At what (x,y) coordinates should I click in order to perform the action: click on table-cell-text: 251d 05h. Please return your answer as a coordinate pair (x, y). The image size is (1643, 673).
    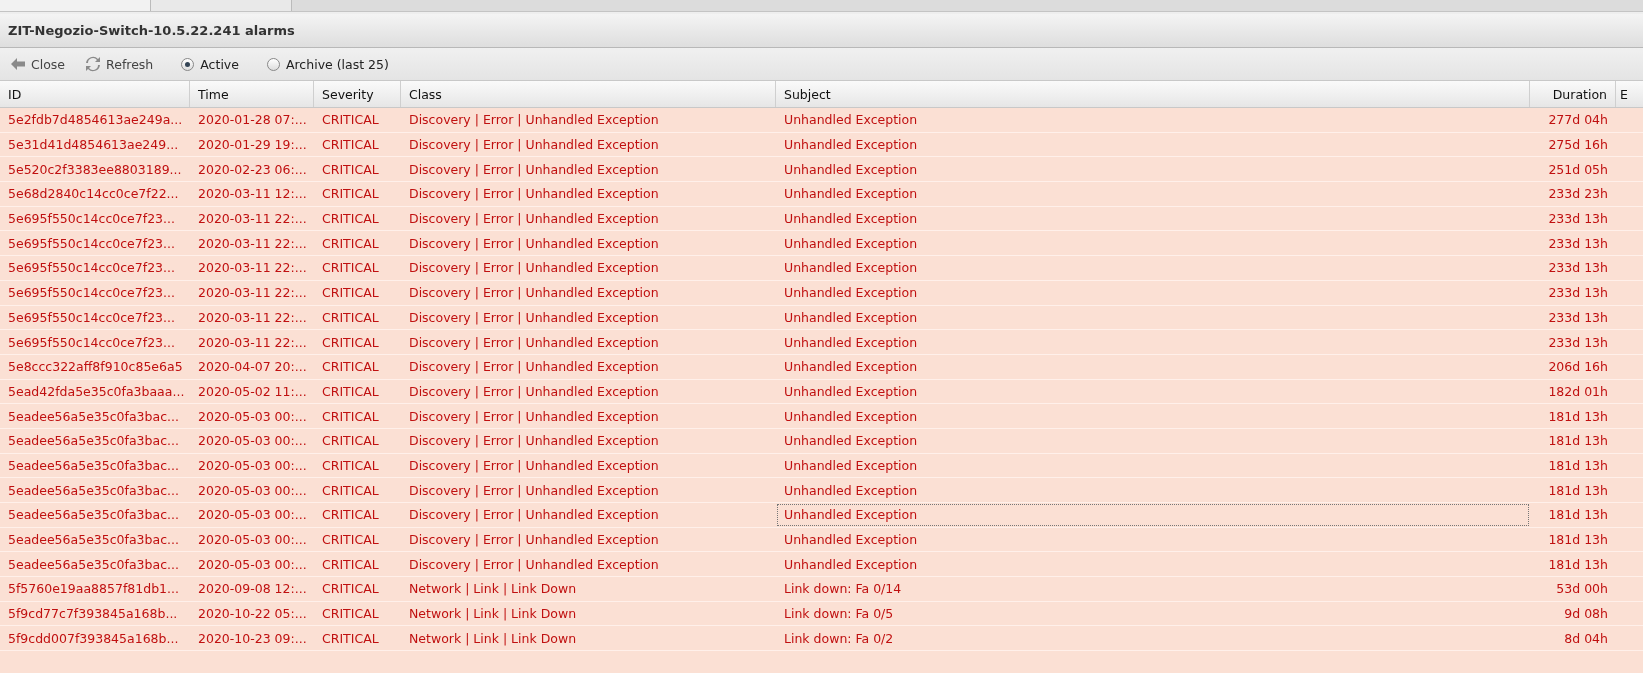
    Looking at the image, I should click on (1578, 169).